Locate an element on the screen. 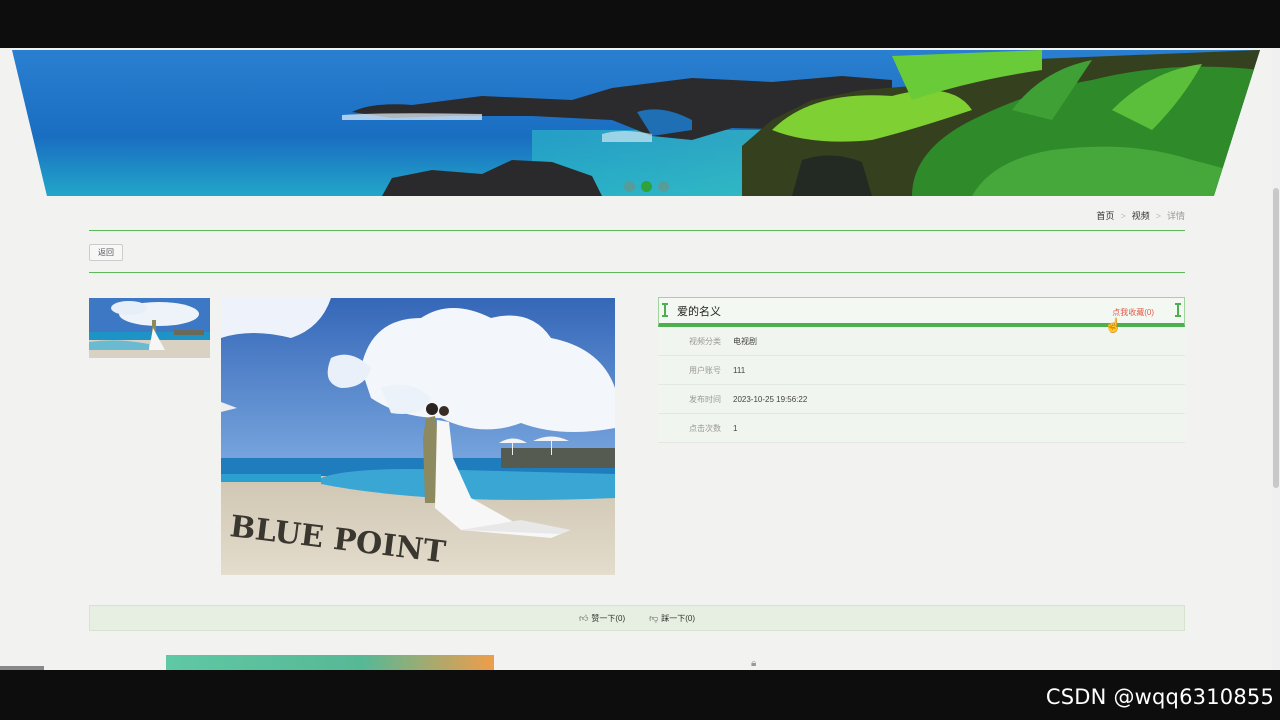  detail-row: 用户账号 111 is located at coordinates (921, 370).